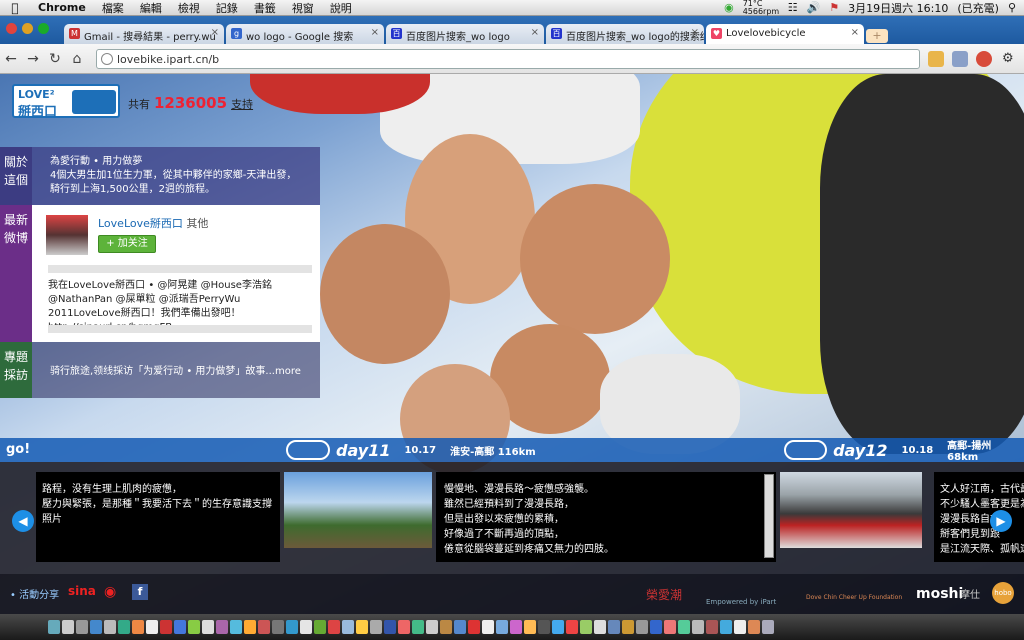  Describe the element at coordinates (11, 59) in the screenshot. I see `back-icon: ←` at that location.